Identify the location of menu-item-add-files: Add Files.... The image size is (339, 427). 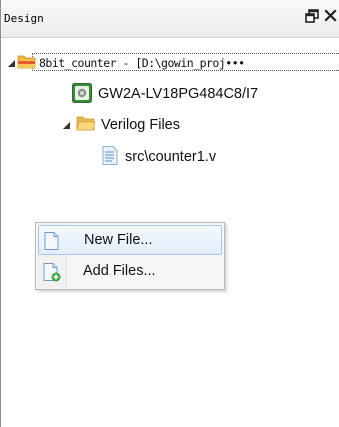
(130, 272).